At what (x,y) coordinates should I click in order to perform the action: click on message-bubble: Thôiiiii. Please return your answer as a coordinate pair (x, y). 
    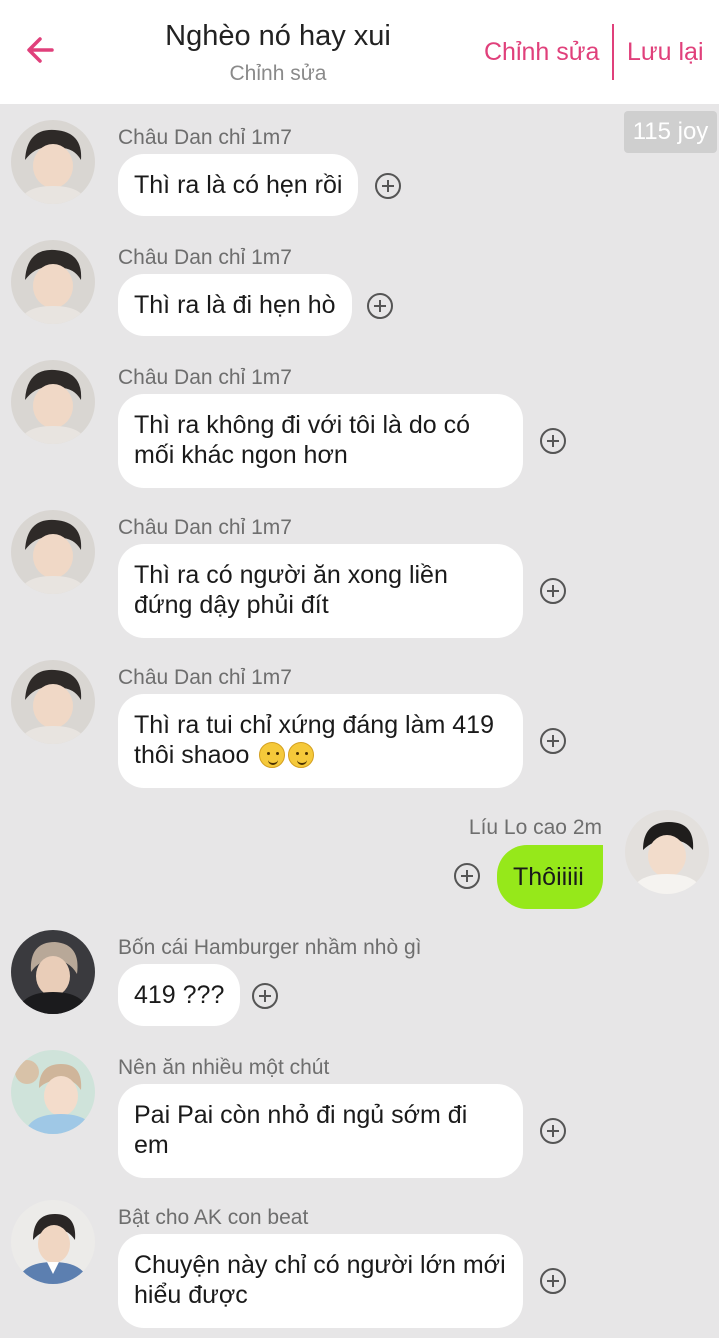
    Looking at the image, I should click on (550, 877).